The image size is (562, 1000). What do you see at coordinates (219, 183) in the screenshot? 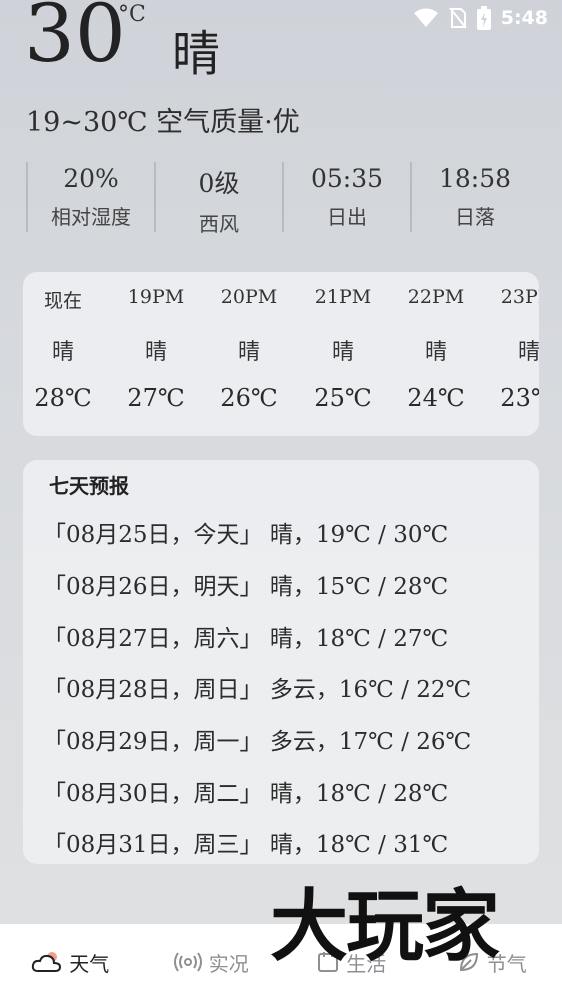
I see `stat-value: 0级` at bounding box center [219, 183].